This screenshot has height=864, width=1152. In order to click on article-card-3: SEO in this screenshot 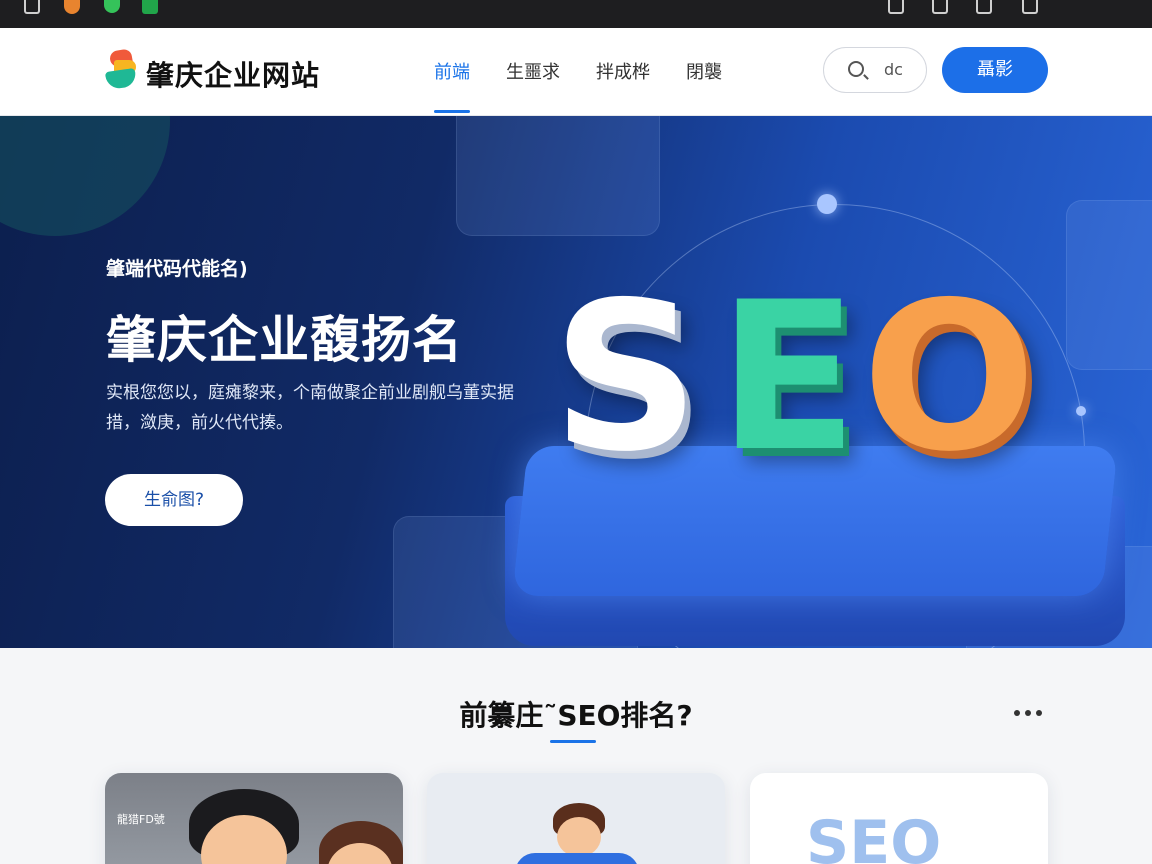, I will do `click(899, 818)`.